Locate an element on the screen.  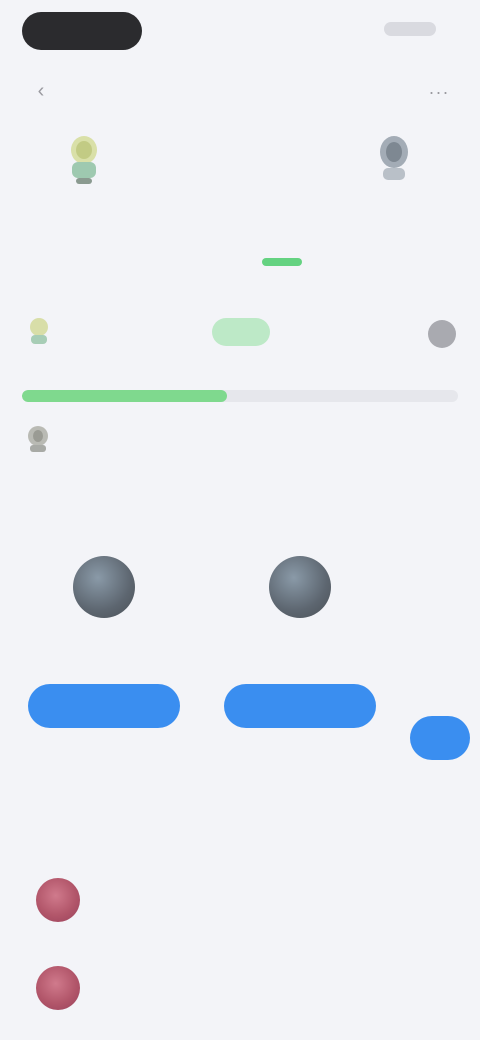
bet-amount is located at coordinates (404, 332).